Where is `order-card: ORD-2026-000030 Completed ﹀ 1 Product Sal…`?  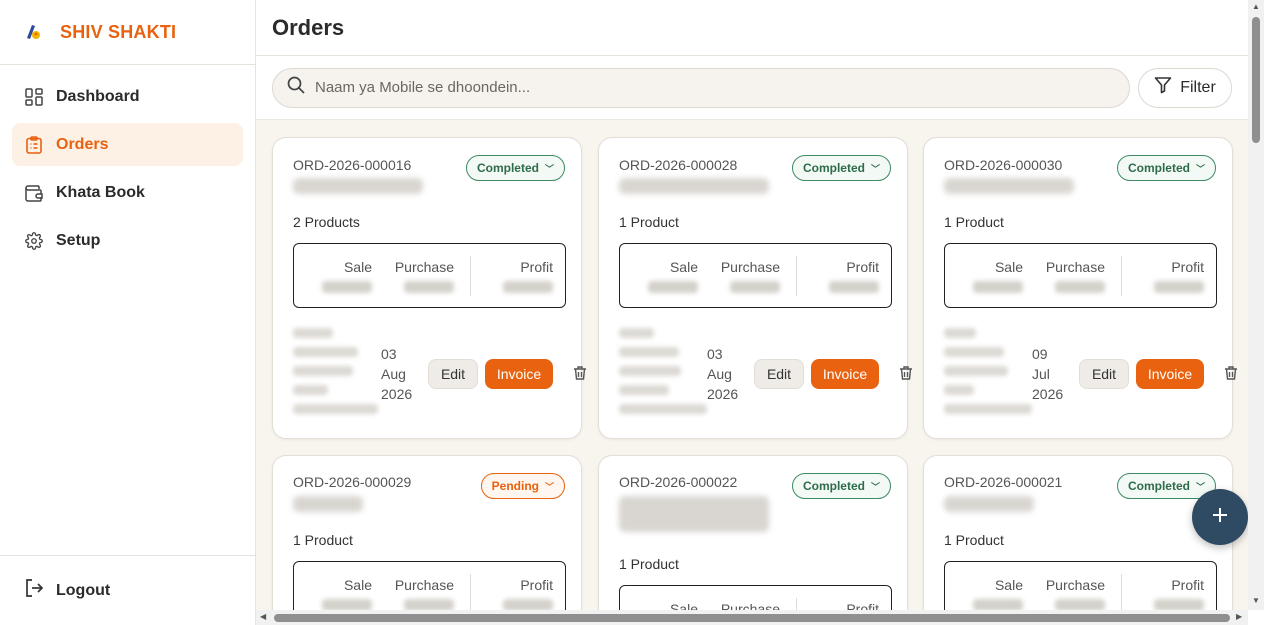 order-card: ORD-2026-000030 Completed ﹀ 1 Product Sal… is located at coordinates (1080, 288).